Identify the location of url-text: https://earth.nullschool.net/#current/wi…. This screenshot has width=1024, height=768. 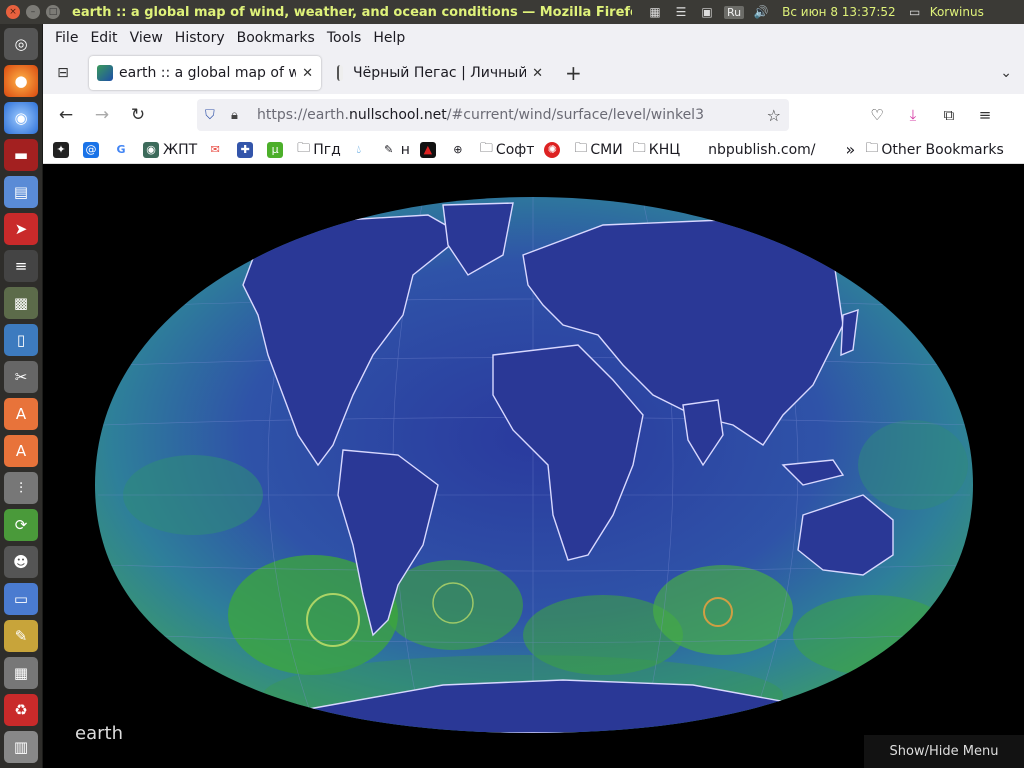
(512, 115).